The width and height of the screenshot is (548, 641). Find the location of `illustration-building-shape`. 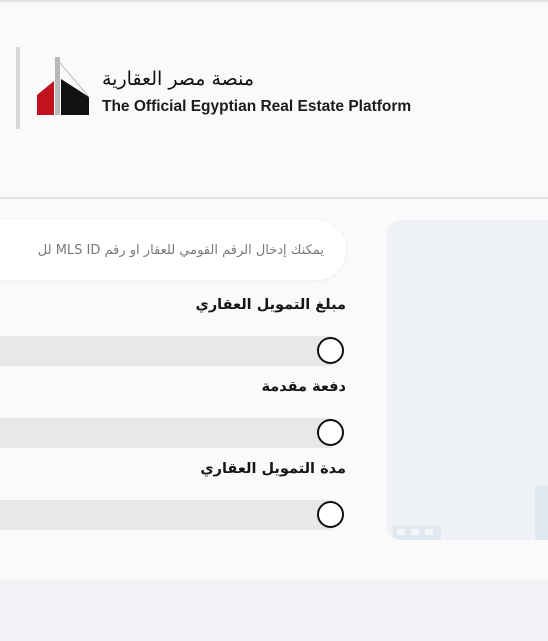

illustration-building-shape is located at coordinates (541, 512).